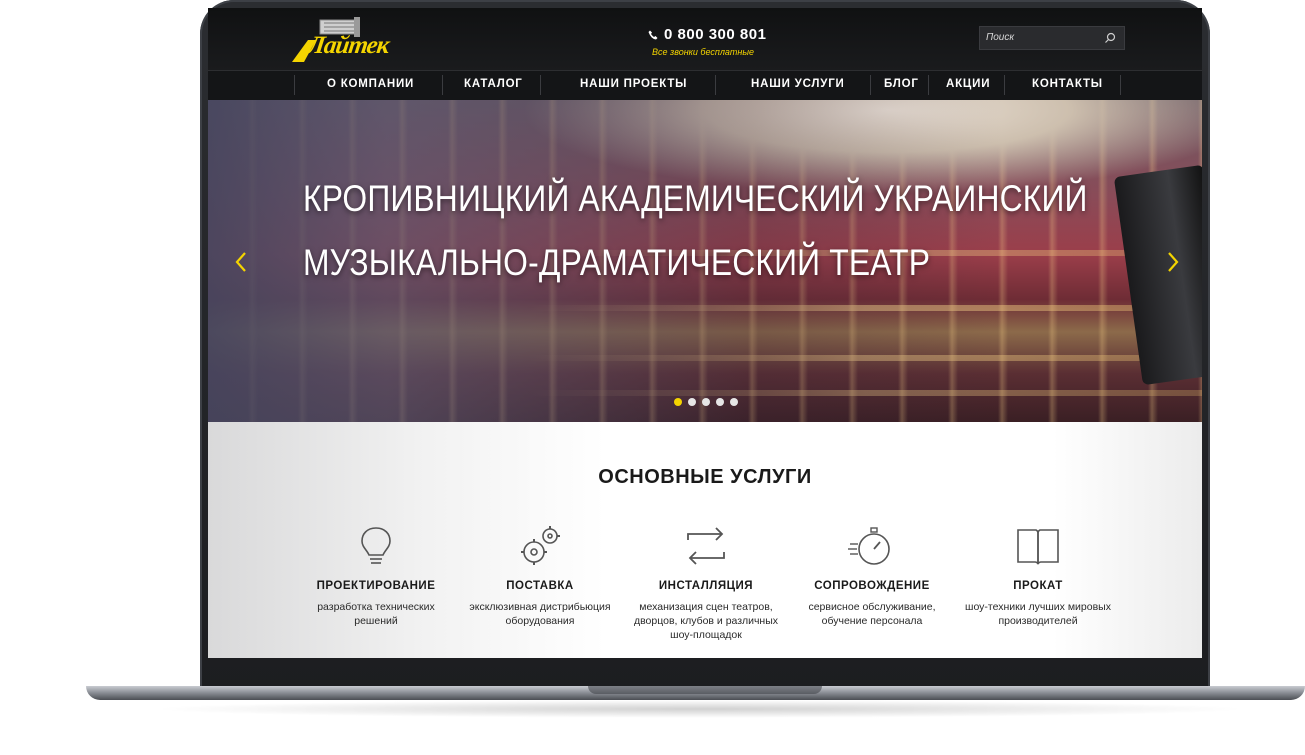  I want to click on slide-title-line1: КРОПИВНИЦКИЙ АКАДЕМИЧЕСКИЙ УКРАИНСКИЙ, so click(695, 198).